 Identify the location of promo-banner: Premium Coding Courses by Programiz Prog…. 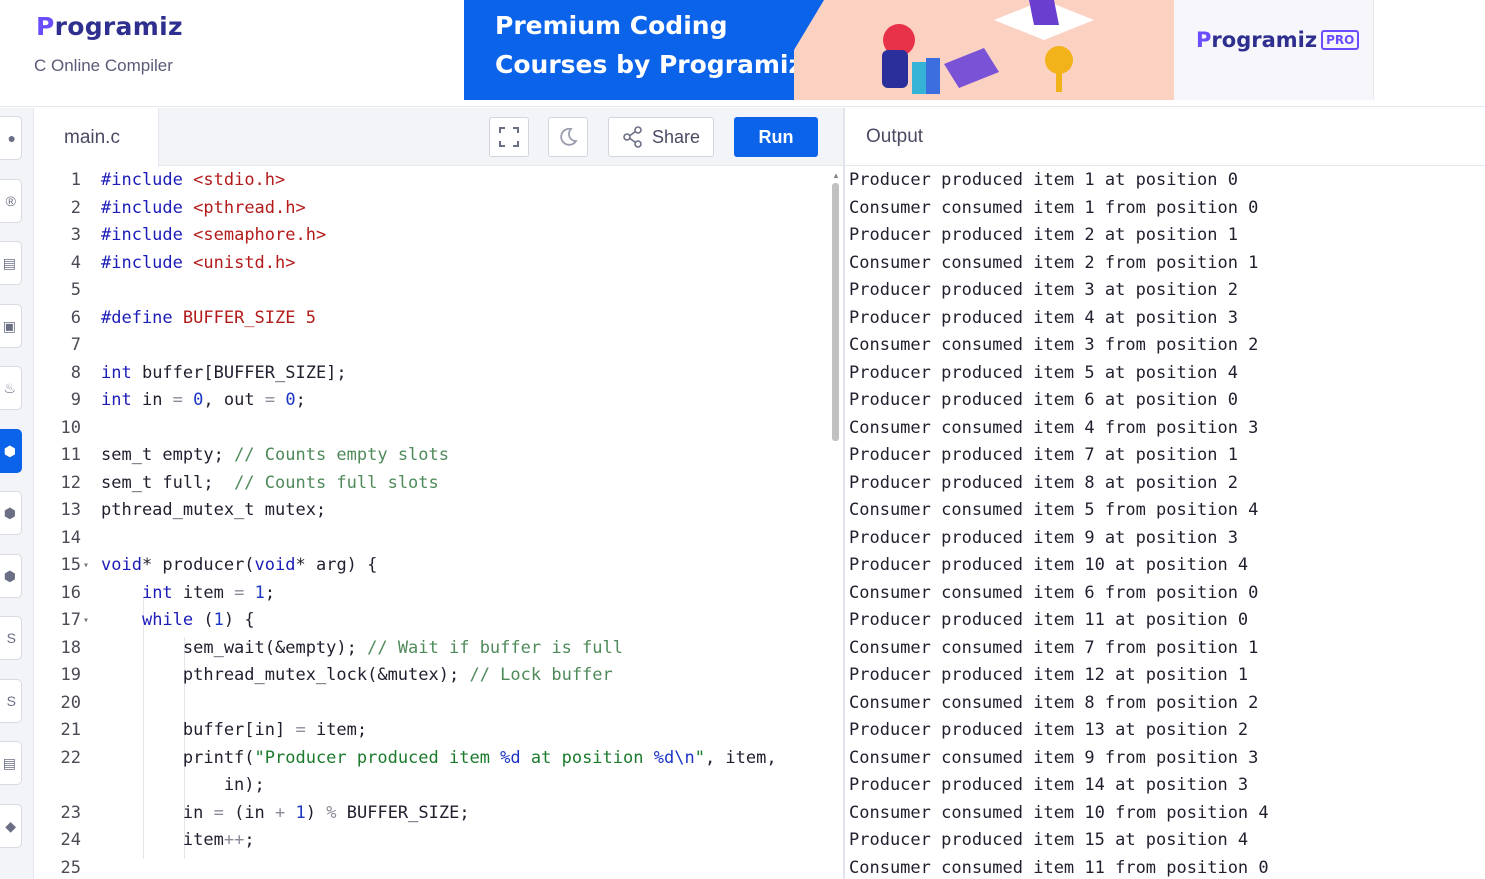
(919, 50).